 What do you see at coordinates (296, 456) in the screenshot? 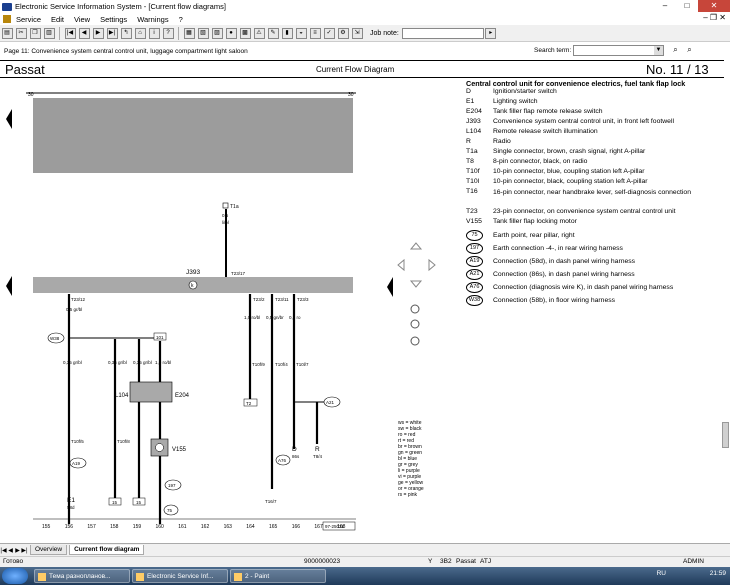
I see `svg-text: 86s` at bounding box center [296, 456].